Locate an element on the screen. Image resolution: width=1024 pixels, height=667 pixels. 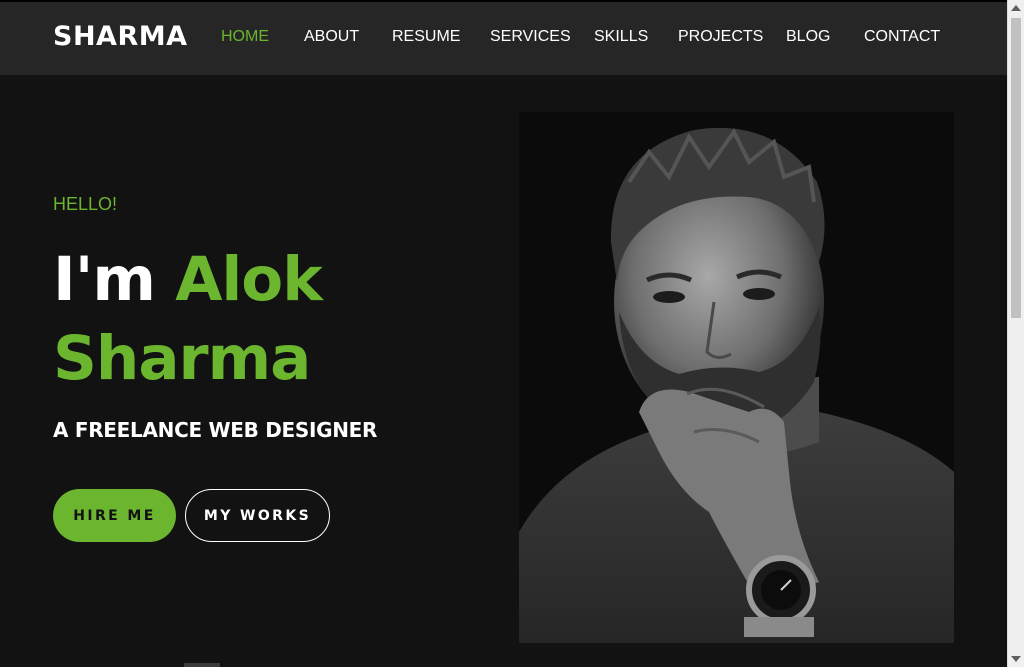
nav-item-resume: RESUME is located at coordinates (426, 37).